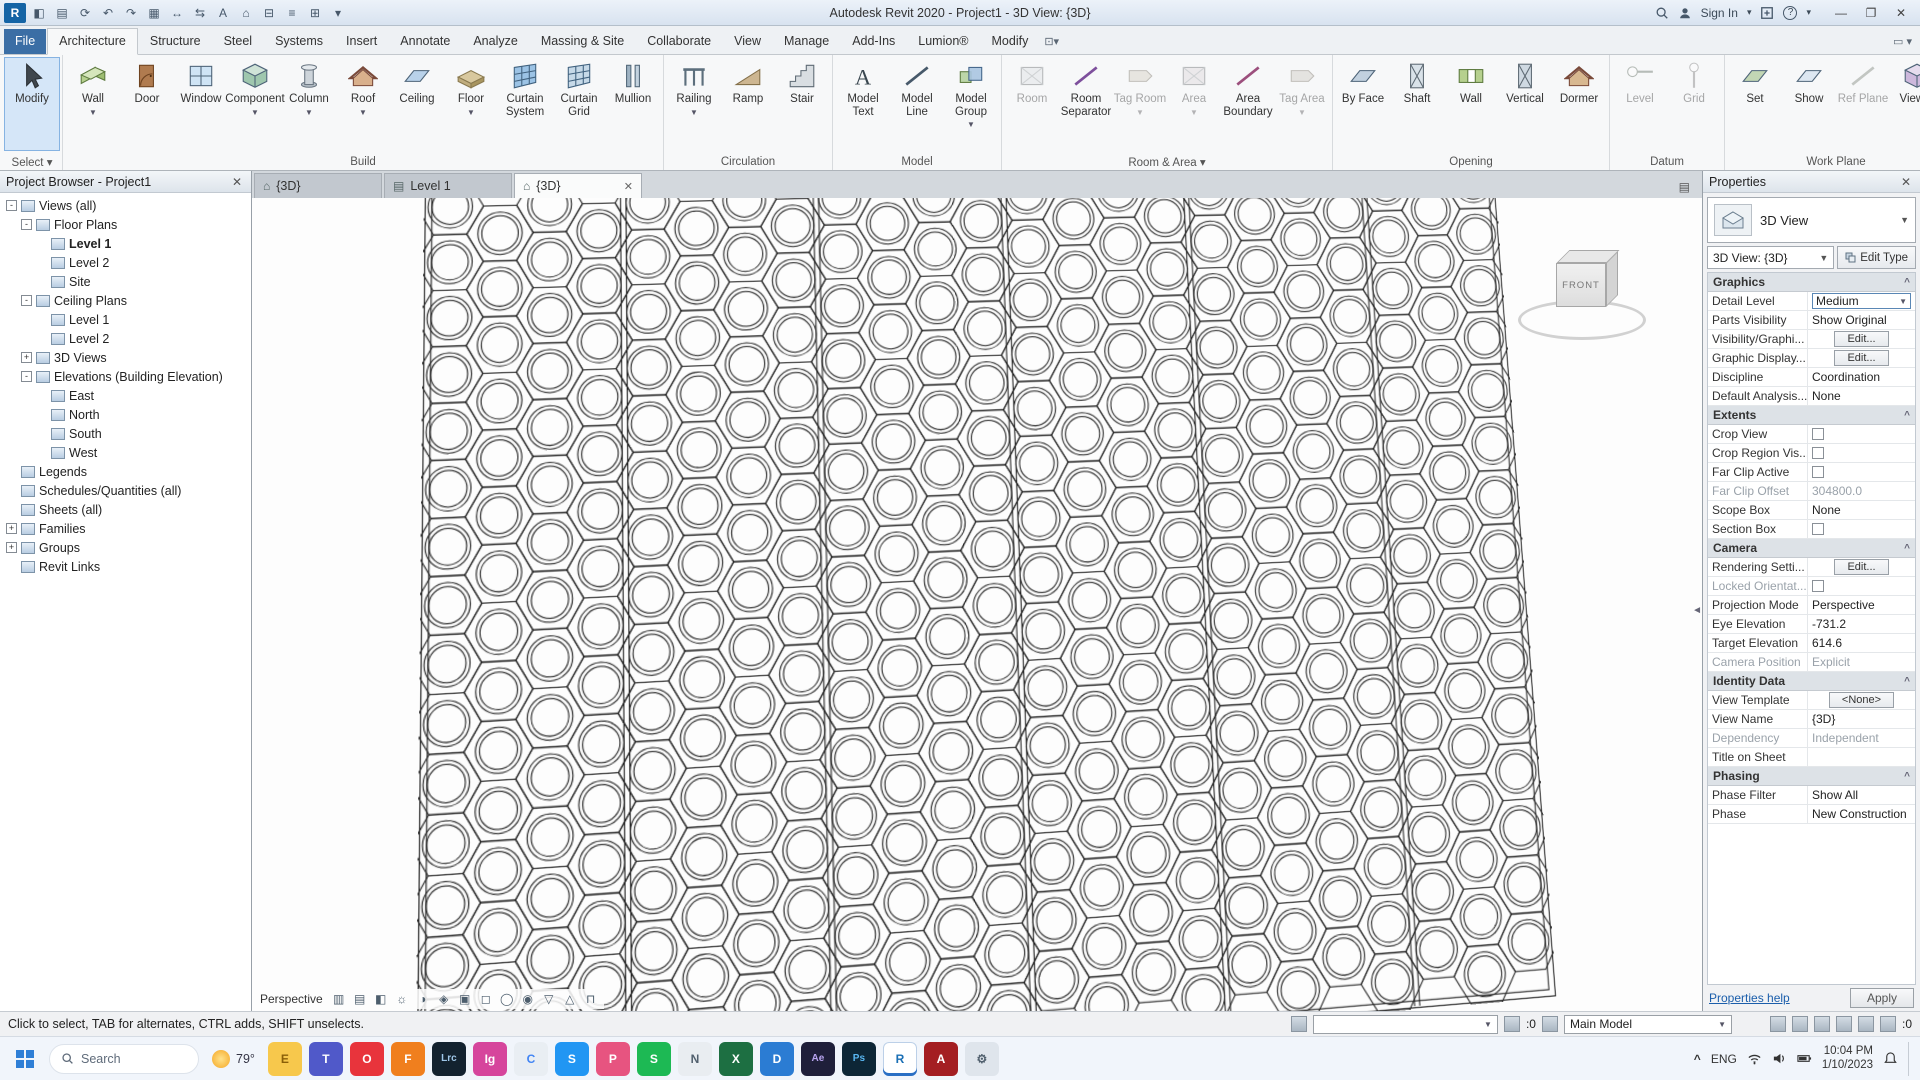  I want to click on taskbar-app-lightroom: Lrc, so click(448, 1058).